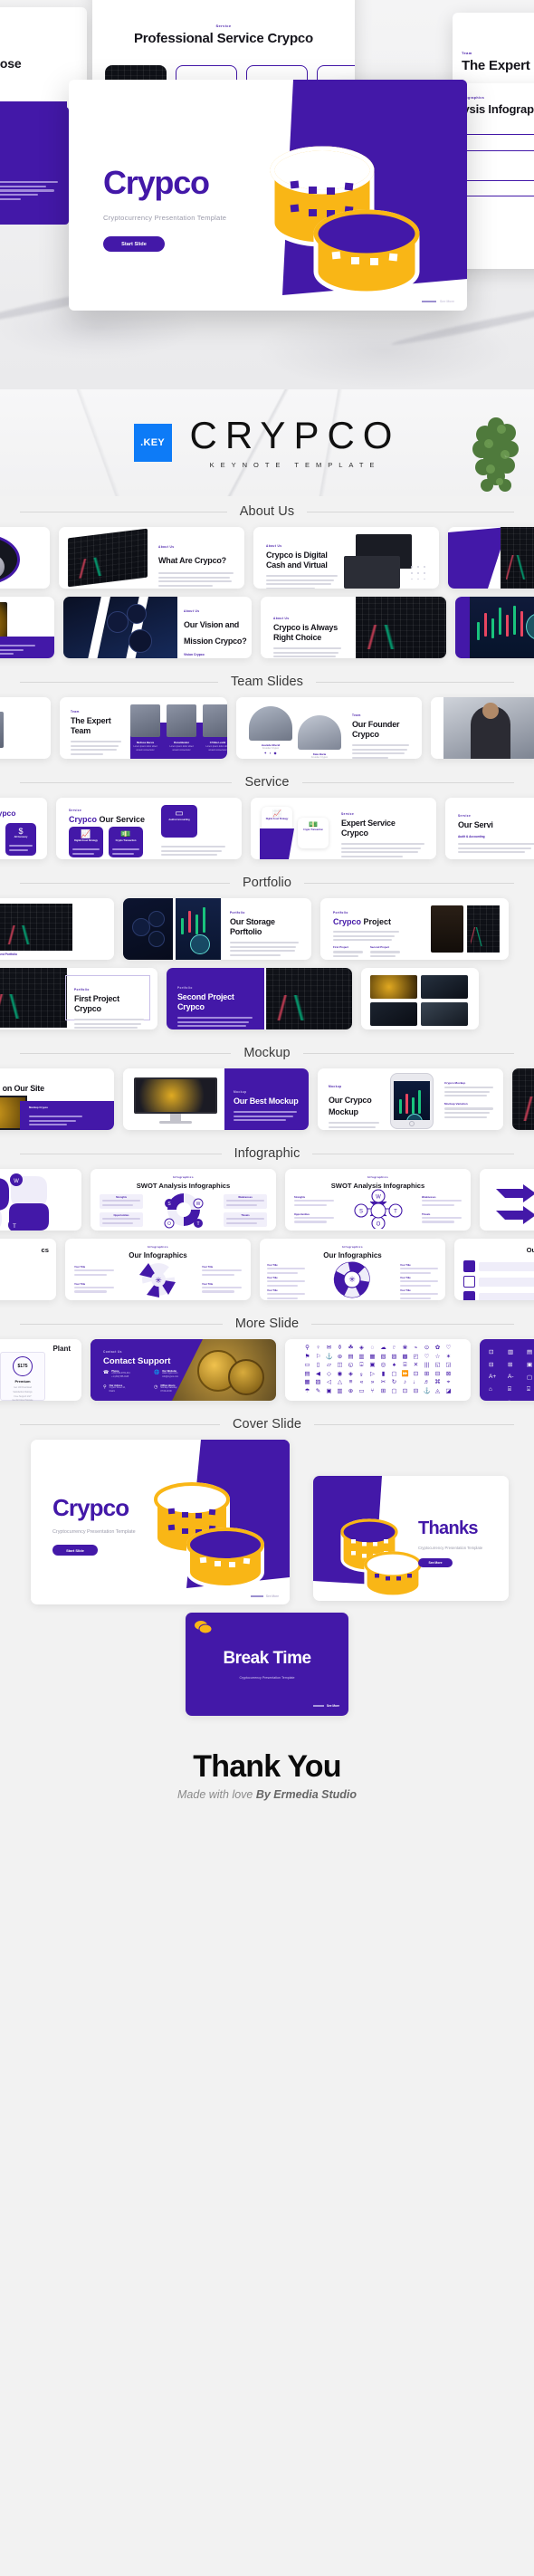 The height and width of the screenshot is (2576, 534). I want to click on icon: ▨, so click(318, 1382).